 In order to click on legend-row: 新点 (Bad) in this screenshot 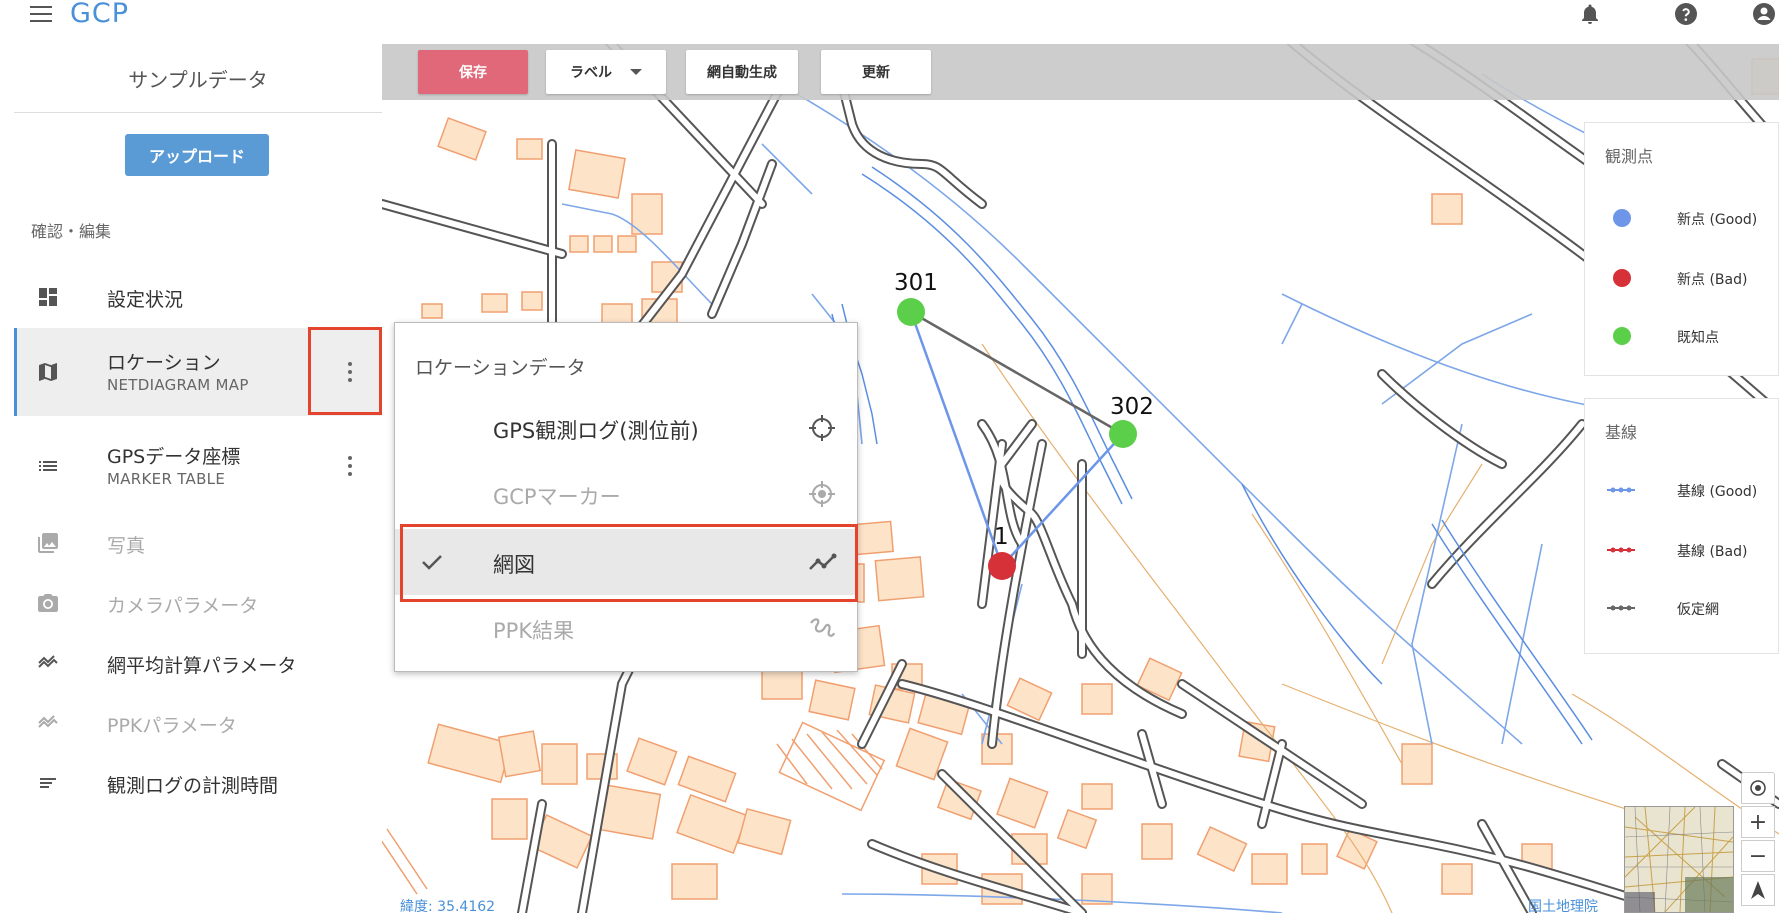, I will do `click(1682, 278)`.